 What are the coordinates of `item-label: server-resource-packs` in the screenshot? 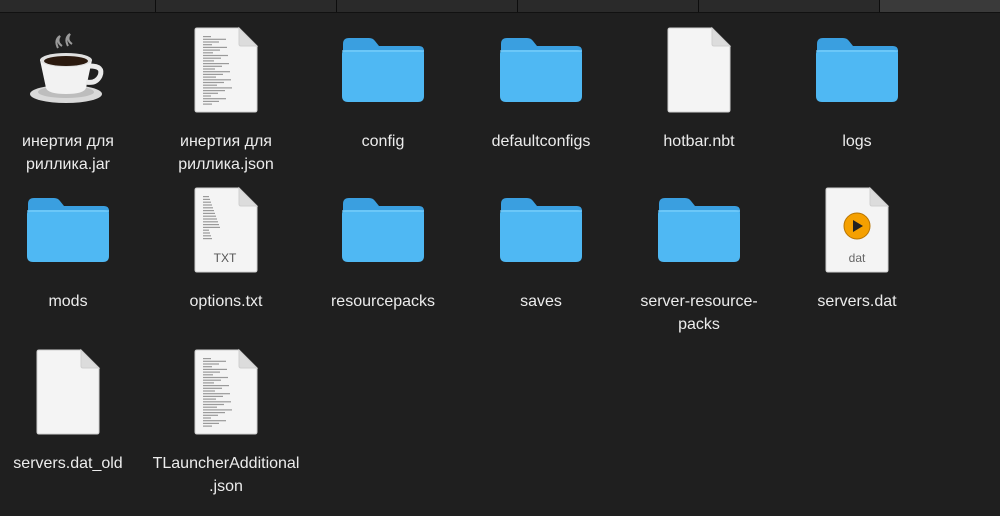 It's located at (699, 313).